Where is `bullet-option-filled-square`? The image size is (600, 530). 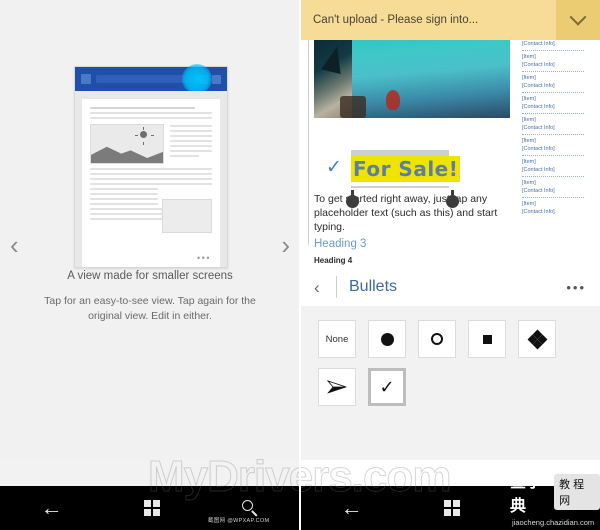
bullet-option-filled-square is located at coordinates (487, 339).